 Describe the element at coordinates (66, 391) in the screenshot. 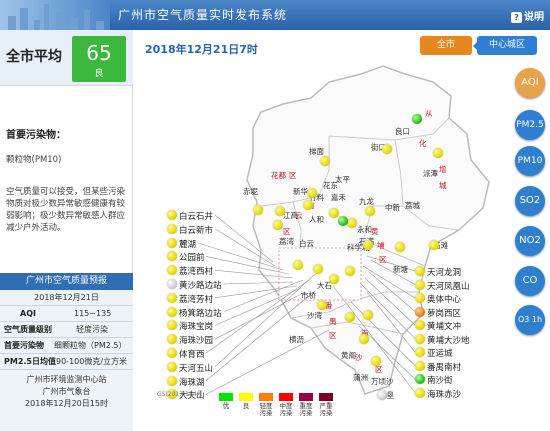

I see `forecast-source-2: 广州市气象台` at that location.